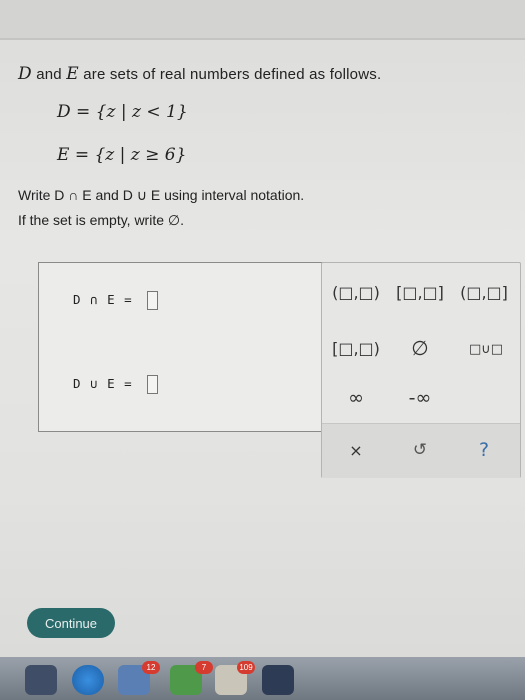 This screenshot has width=525, height=700. I want to click on clear-button: ×, so click(356, 450).